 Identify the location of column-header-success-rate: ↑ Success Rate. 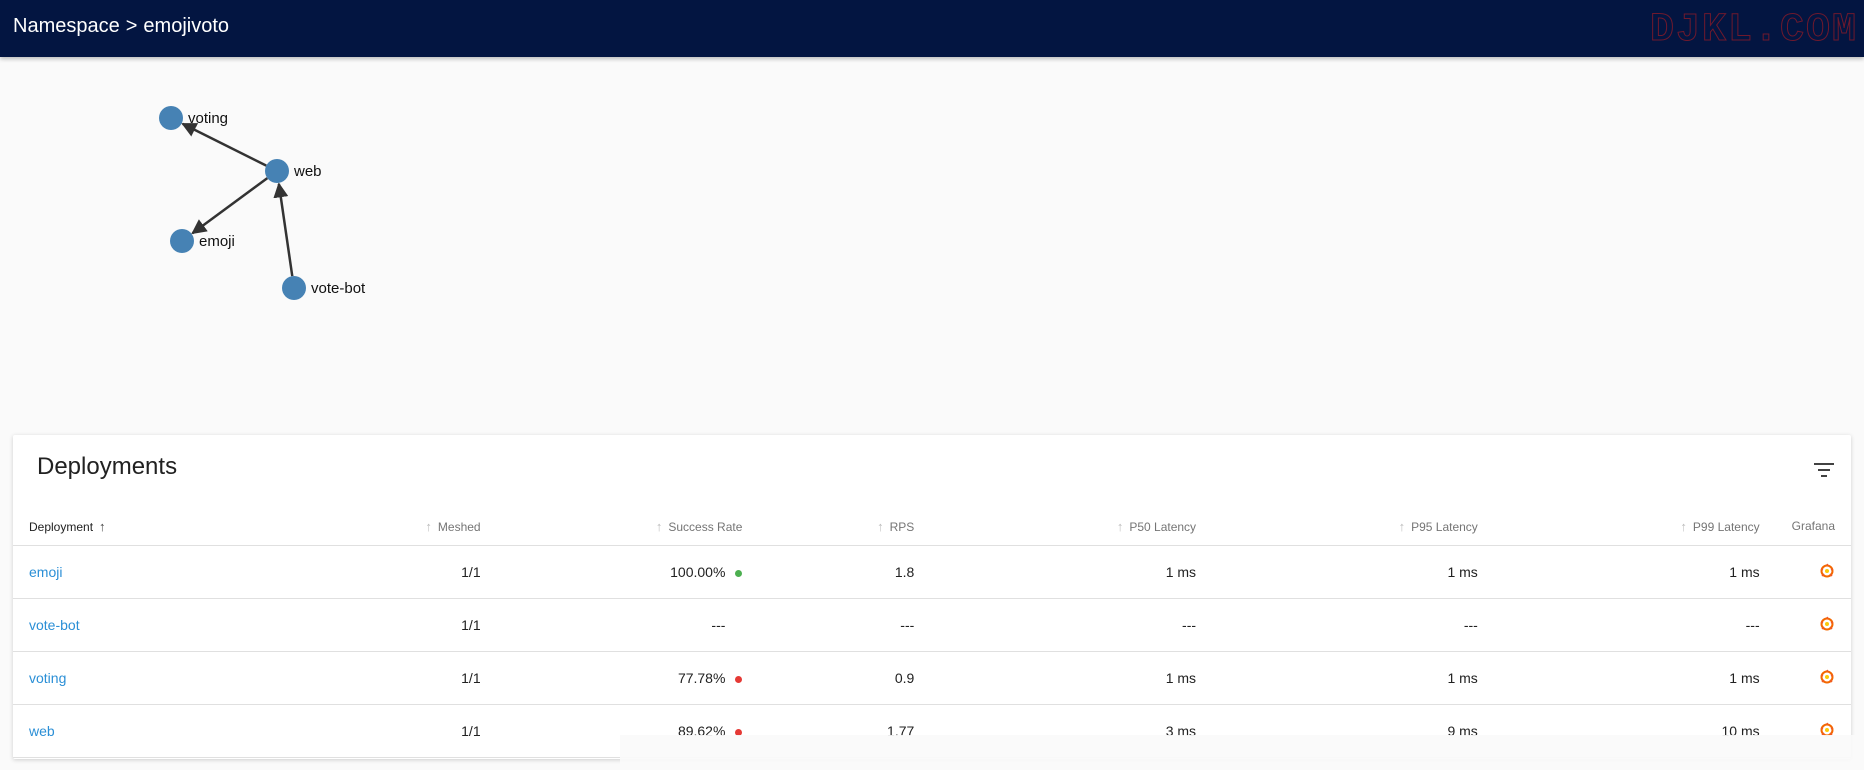
(627, 526).